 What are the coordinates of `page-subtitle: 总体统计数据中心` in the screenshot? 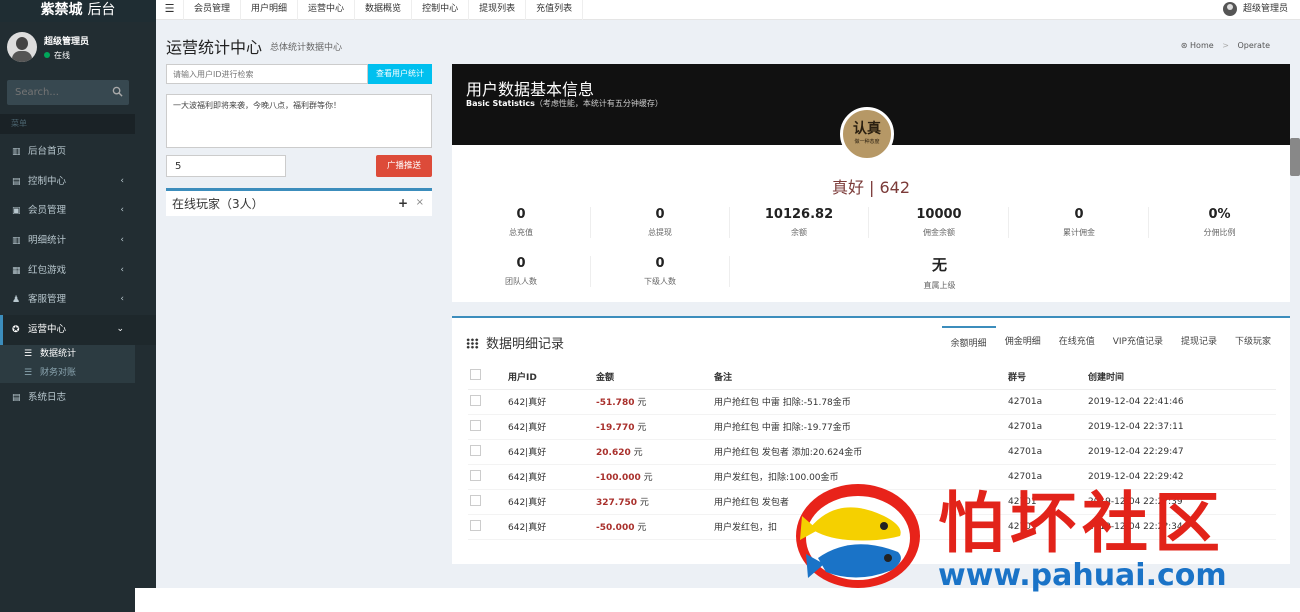 It's located at (306, 48).